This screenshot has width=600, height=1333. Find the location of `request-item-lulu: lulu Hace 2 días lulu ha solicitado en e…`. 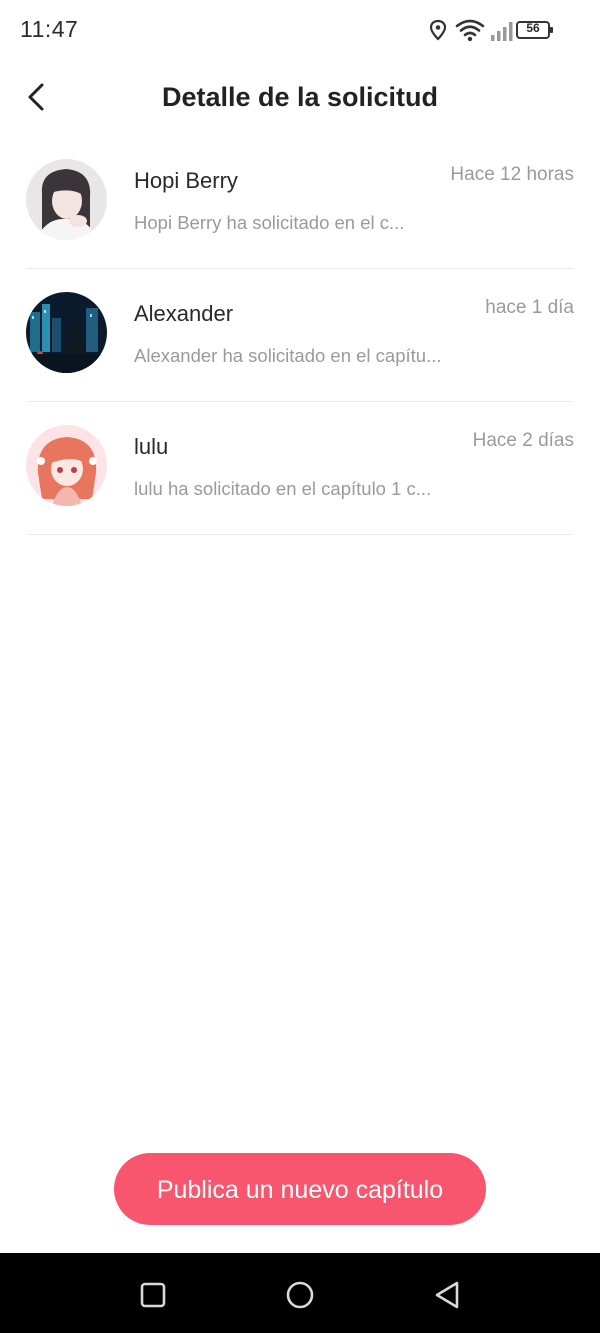

request-item-lulu: lulu Hace 2 días lulu ha solicitado en e… is located at coordinates (300, 468).